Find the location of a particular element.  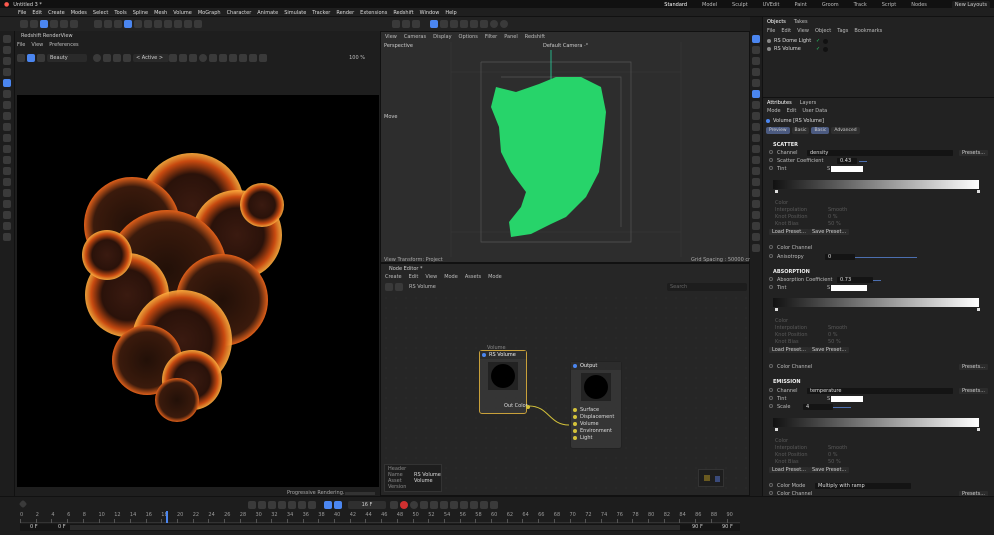

edge-mode-icon is located at coordinates (756, 61).